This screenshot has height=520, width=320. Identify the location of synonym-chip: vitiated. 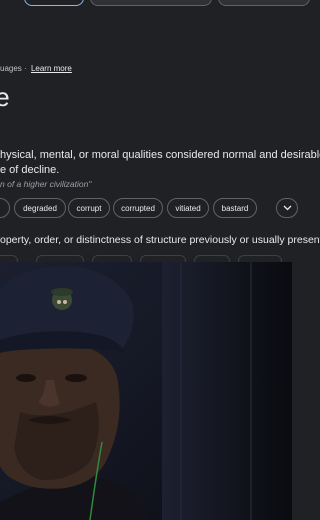
(188, 208).